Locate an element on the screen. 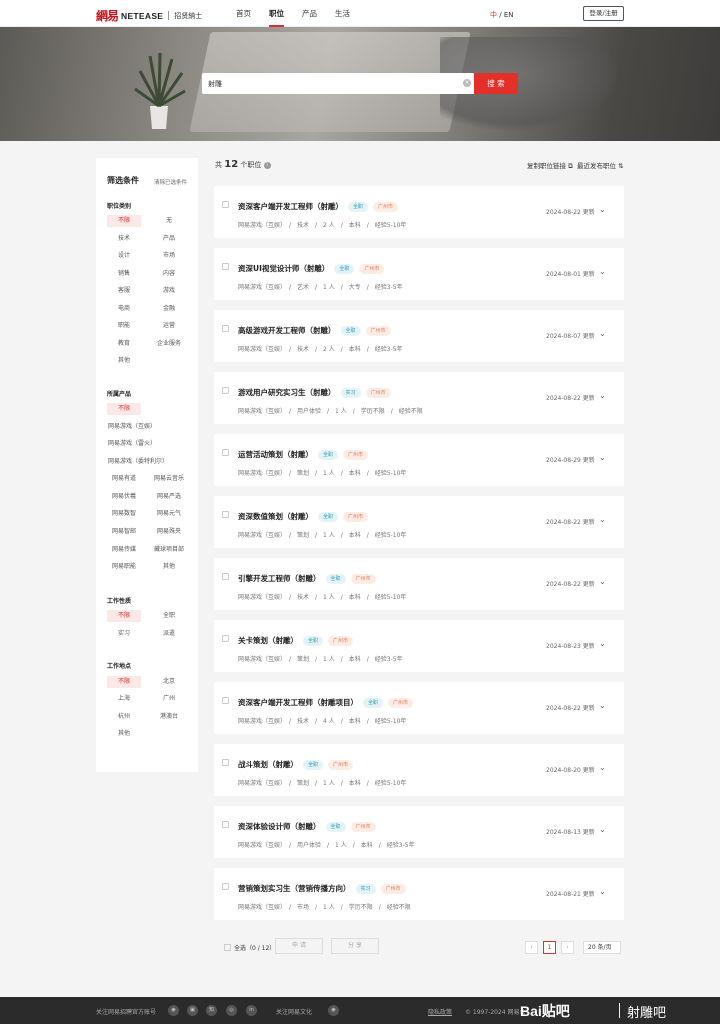  job-title: 营销策划实习生（营销传播方向） is located at coordinates (294, 888).